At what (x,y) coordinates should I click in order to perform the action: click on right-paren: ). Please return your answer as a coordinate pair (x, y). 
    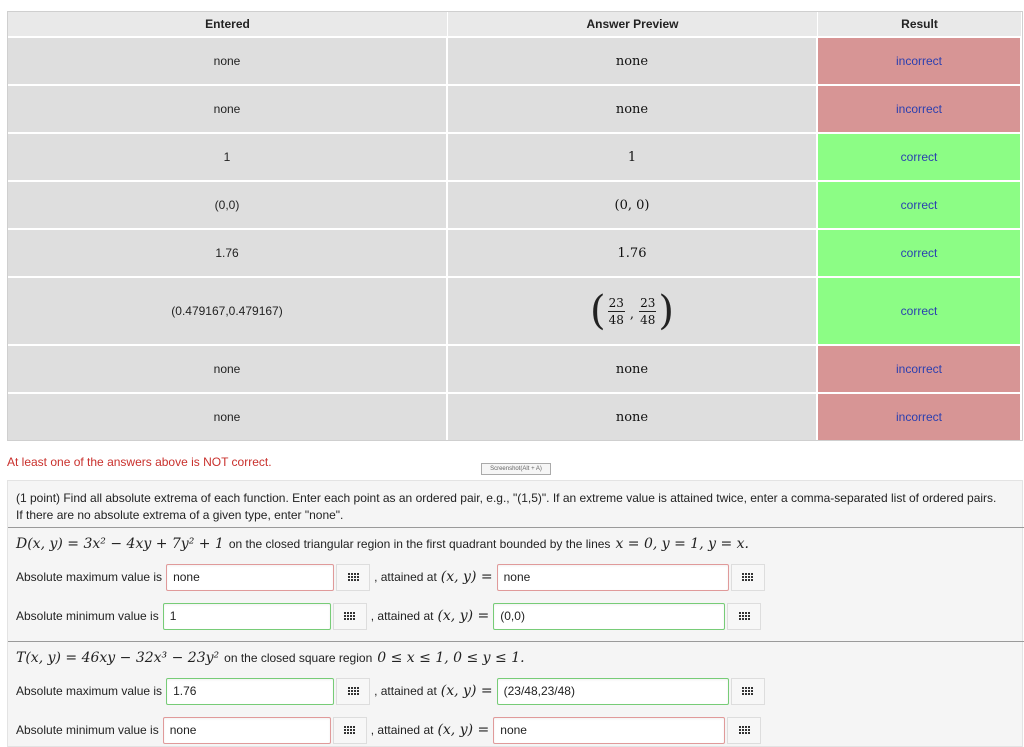
    Looking at the image, I should click on (666, 311).